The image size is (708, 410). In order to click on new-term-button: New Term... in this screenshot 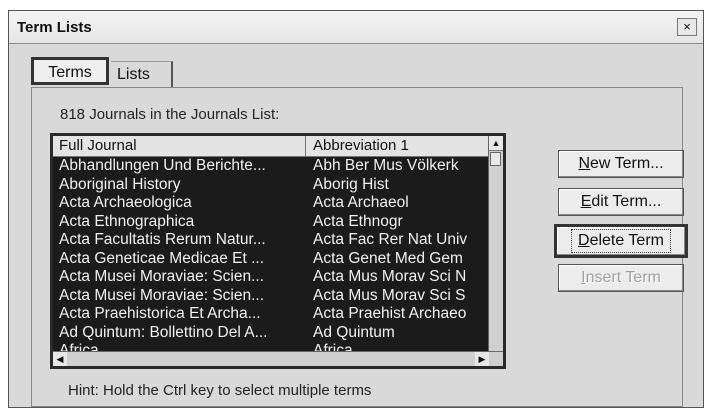, I will do `click(621, 164)`.